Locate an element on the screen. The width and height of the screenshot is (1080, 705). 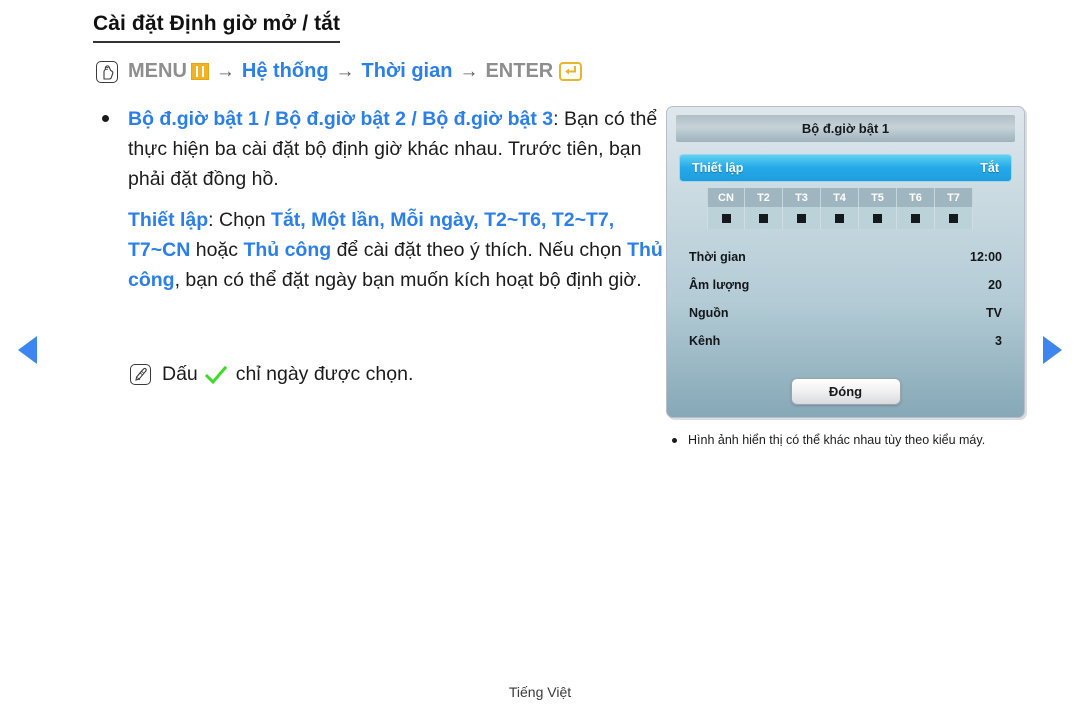
remote-hand-icon is located at coordinates (107, 71).